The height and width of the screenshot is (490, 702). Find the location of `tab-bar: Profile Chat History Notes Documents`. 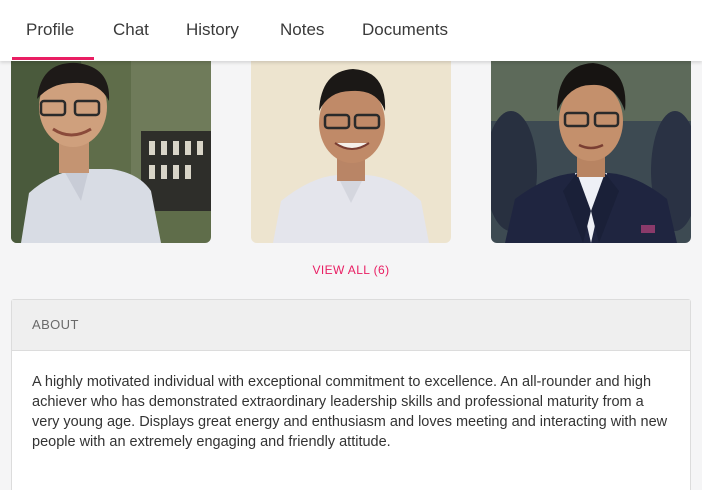

tab-bar: Profile Chat History Notes Documents is located at coordinates (351, 30).